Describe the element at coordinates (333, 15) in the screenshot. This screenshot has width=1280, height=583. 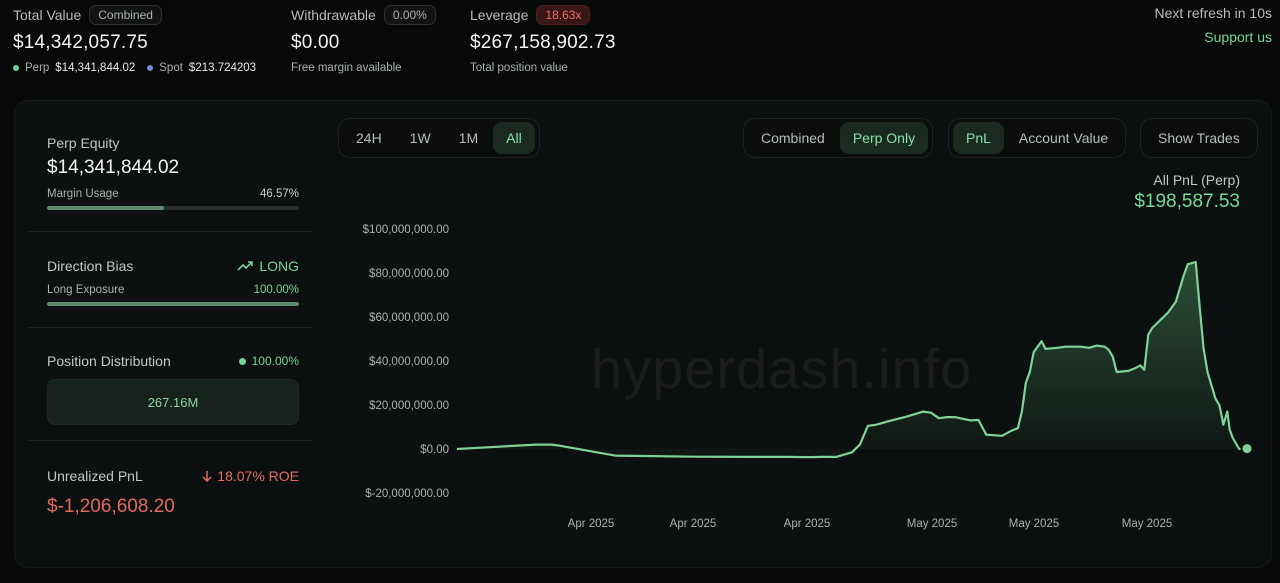
I see `withdrawable-label: Withdrawable` at that location.